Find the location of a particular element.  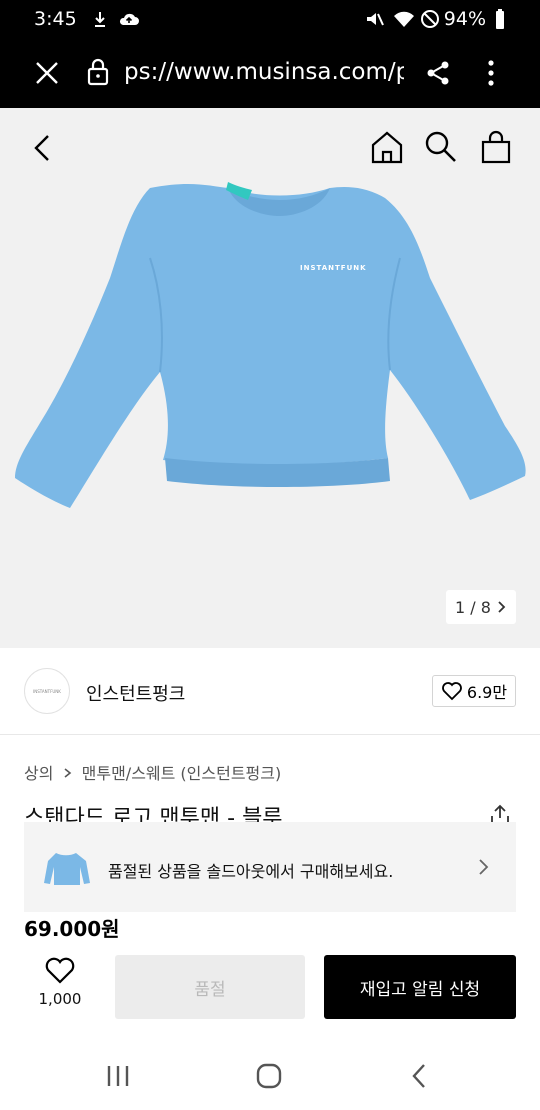

download-icon is located at coordinates (100, 19).